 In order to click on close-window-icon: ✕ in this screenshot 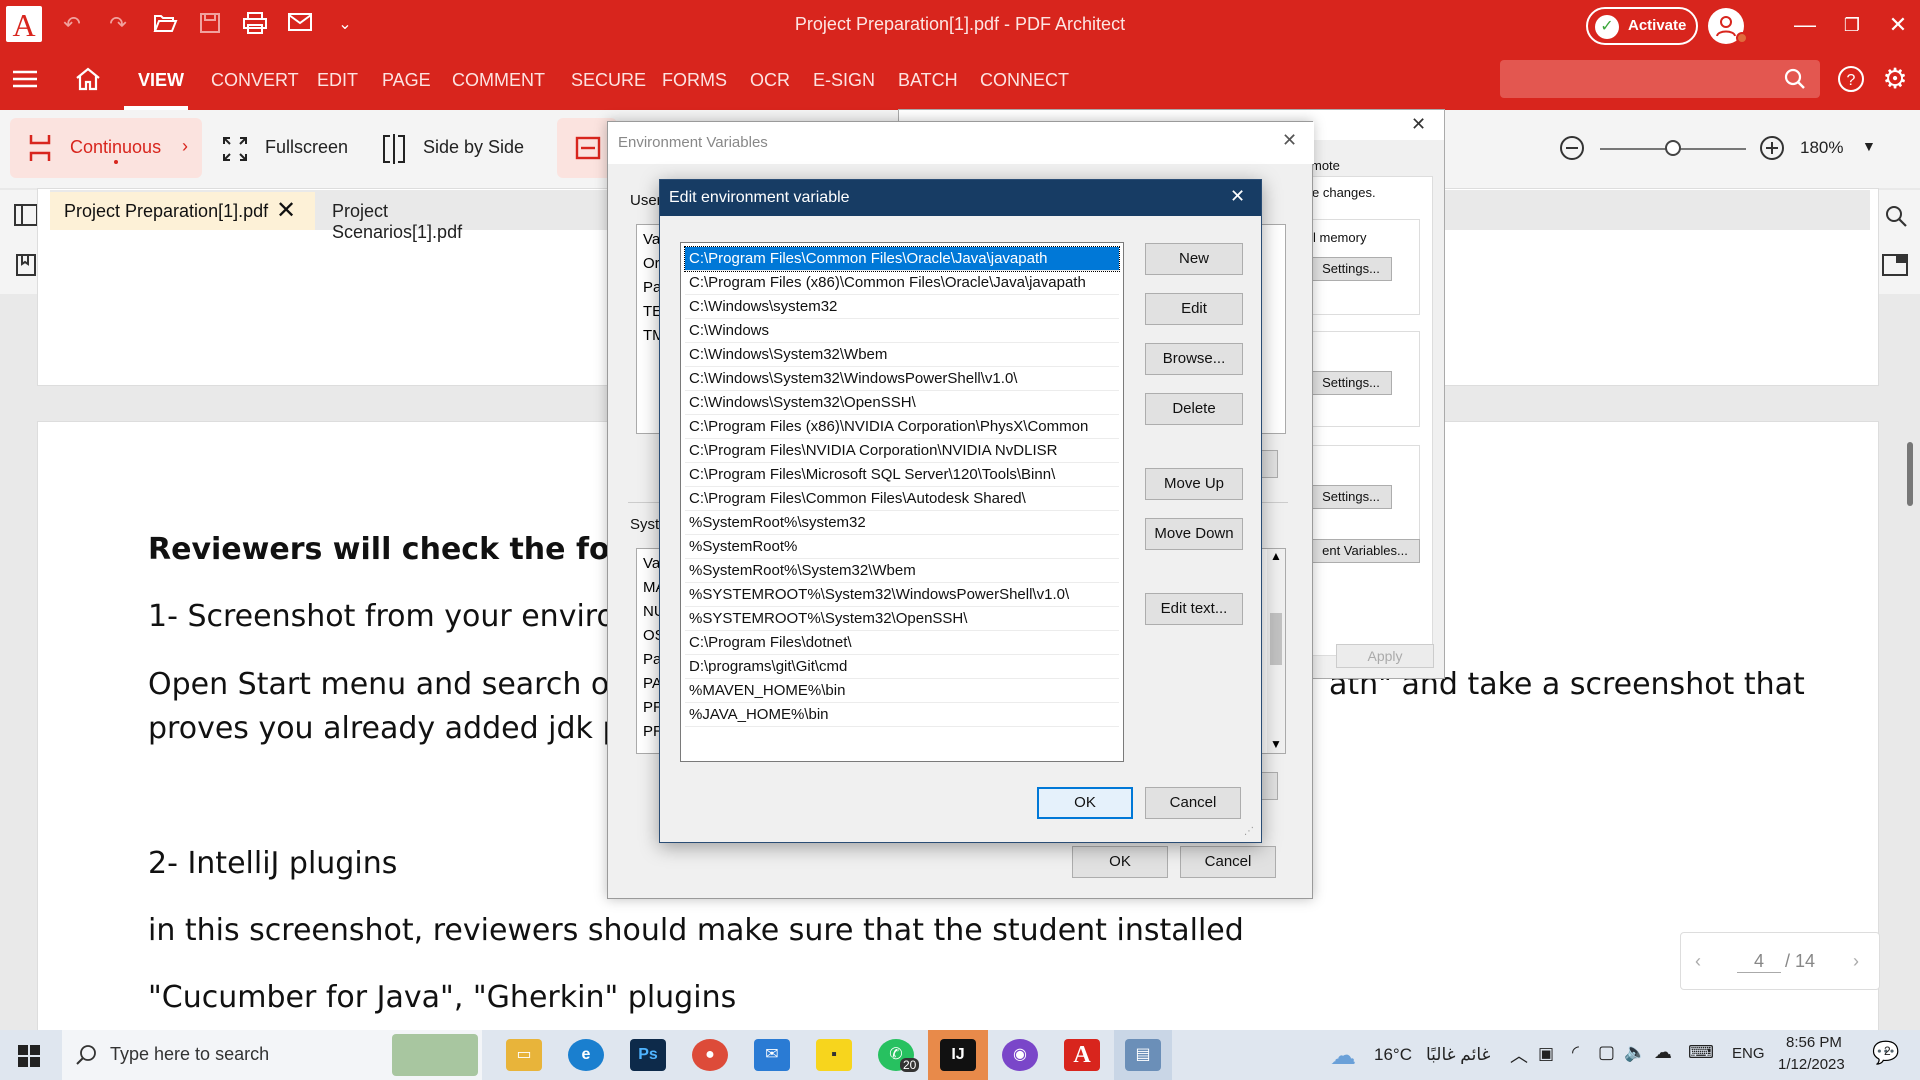, I will do `click(1898, 25)`.